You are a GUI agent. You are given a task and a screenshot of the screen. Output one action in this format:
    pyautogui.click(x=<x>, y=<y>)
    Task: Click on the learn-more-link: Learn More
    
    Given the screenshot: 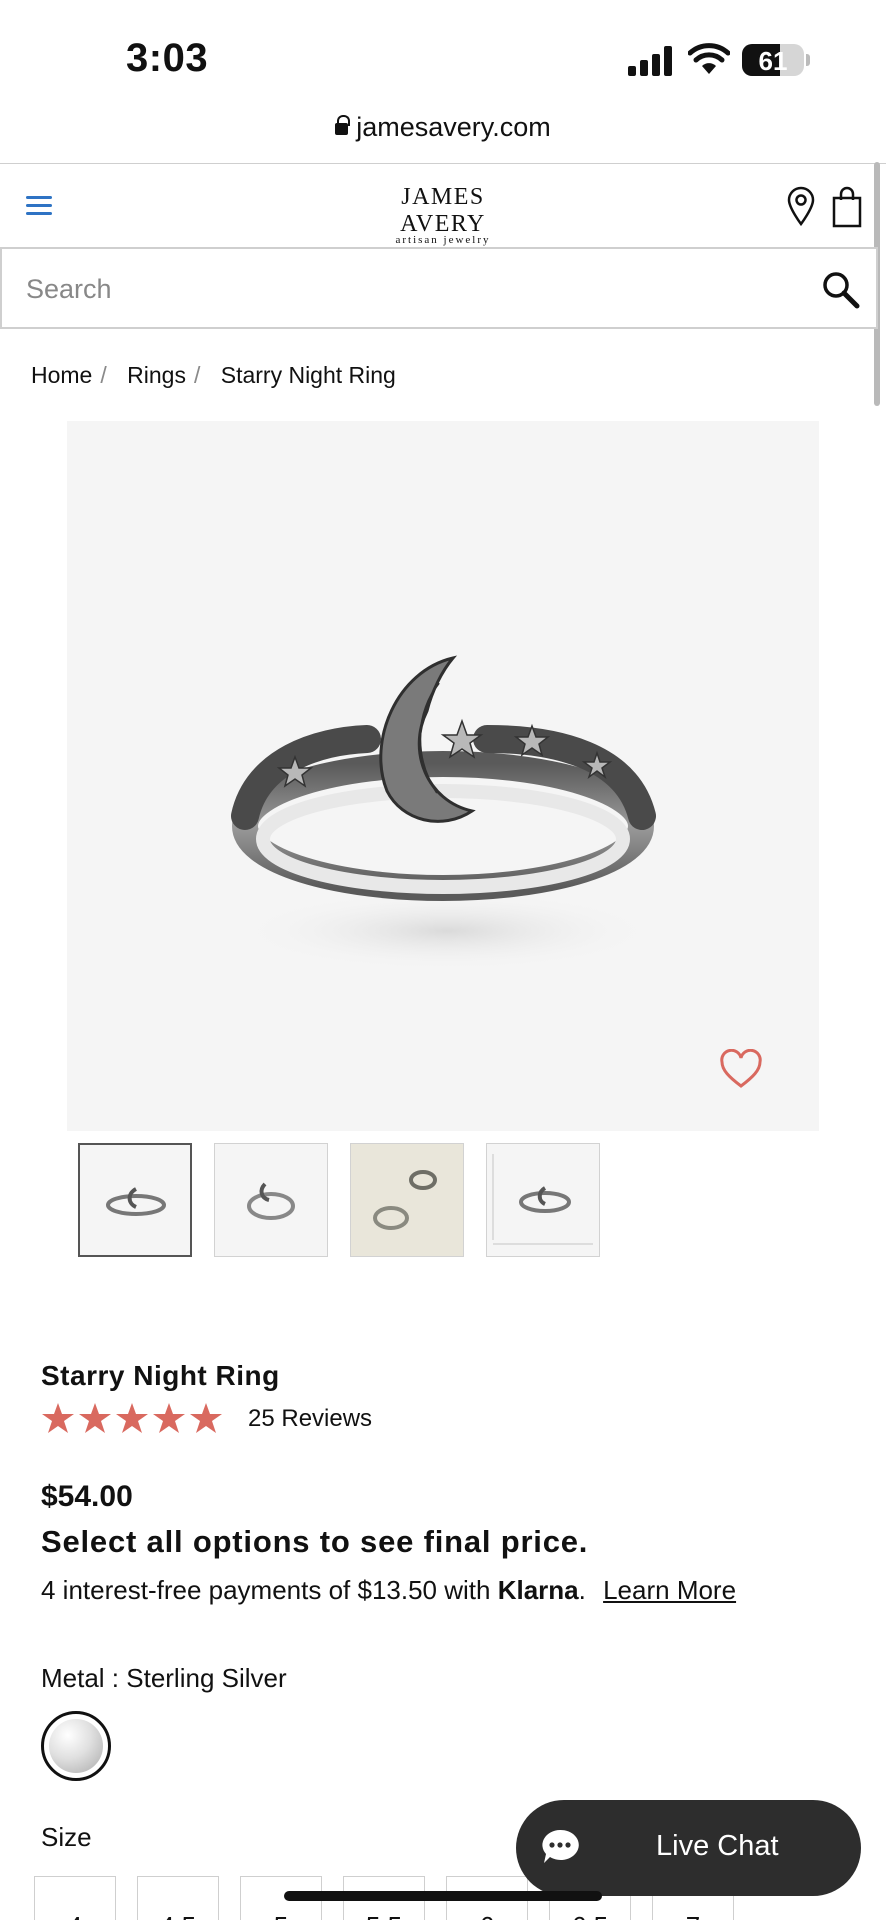 What is the action you would take?
    pyautogui.click(x=669, y=1590)
    